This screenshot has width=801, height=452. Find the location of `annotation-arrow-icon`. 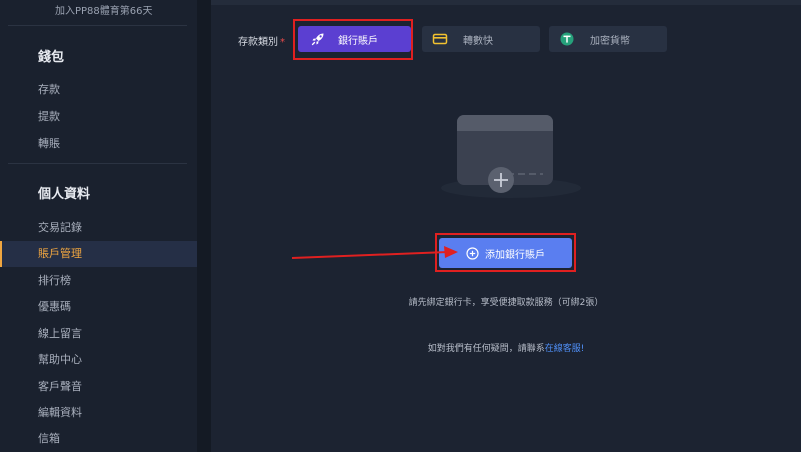

annotation-arrow-icon is located at coordinates (374, 252).